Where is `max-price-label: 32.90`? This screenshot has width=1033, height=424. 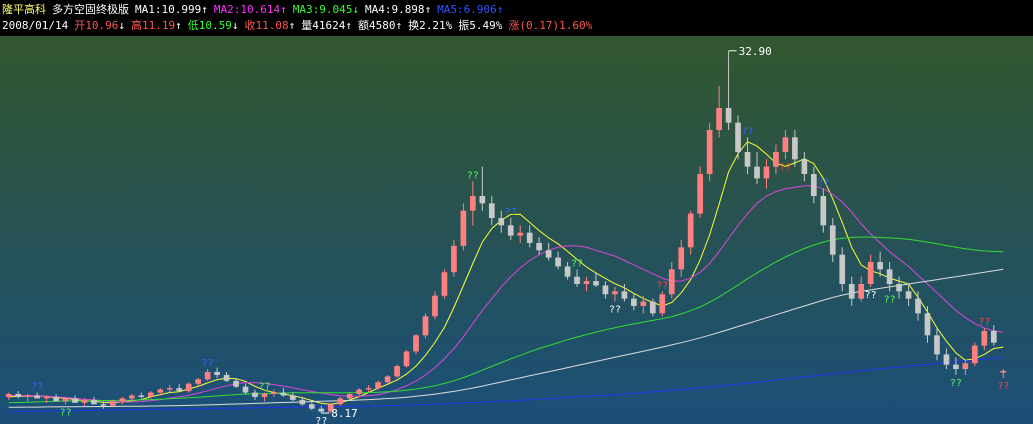 max-price-label: 32.90 is located at coordinates (755, 51).